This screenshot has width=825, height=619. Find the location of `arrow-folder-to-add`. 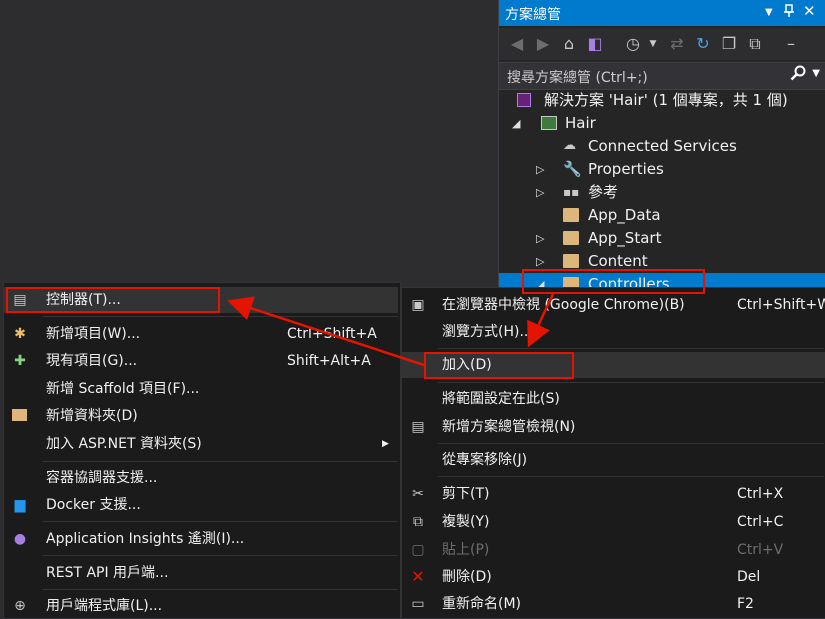

arrow-folder-to-add is located at coordinates (541, 320).